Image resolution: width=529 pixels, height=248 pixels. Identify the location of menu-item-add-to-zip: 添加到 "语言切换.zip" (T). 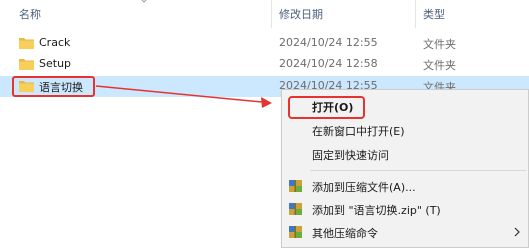
(405, 209).